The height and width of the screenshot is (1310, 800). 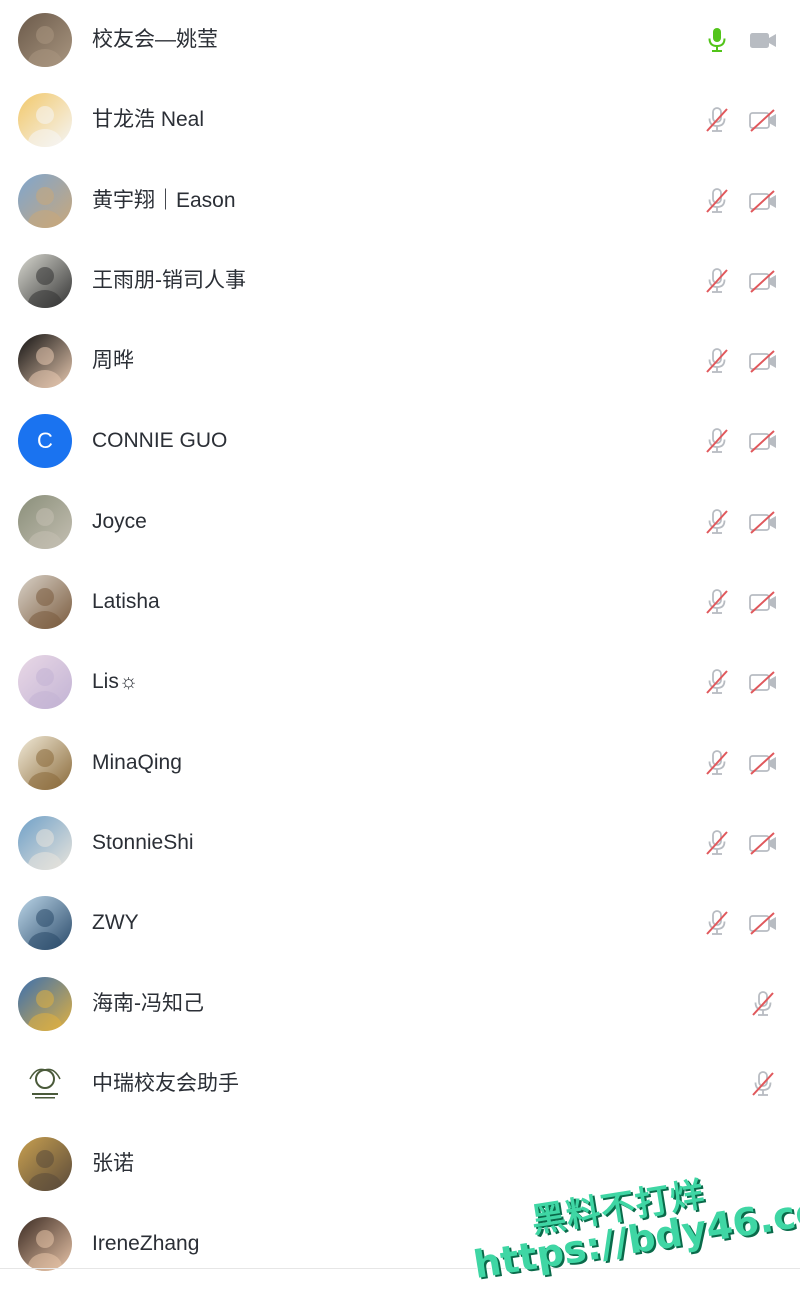 What do you see at coordinates (119, 521) in the screenshot?
I see `participant-name: Joyce` at bounding box center [119, 521].